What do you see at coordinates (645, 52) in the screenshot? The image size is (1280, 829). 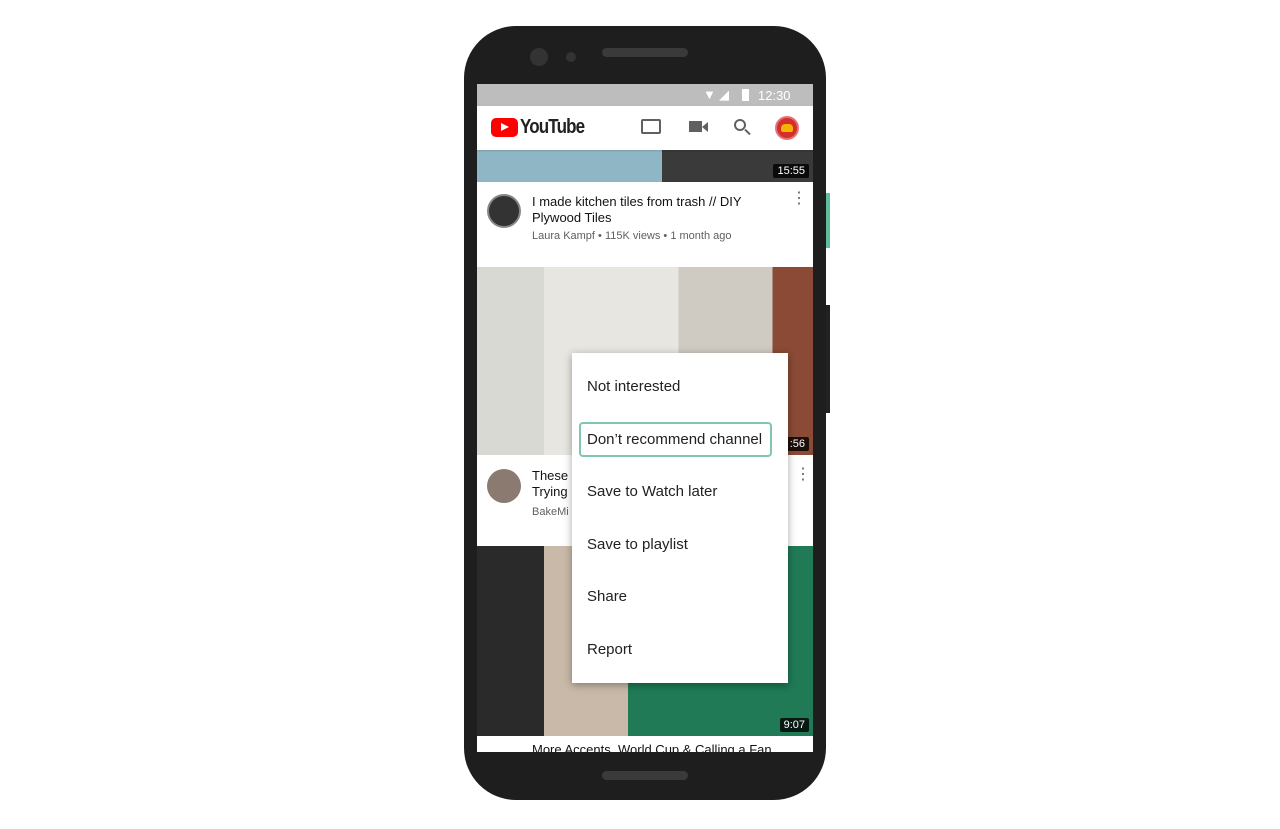 I see `earpiece` at bounding box center [645, 52].